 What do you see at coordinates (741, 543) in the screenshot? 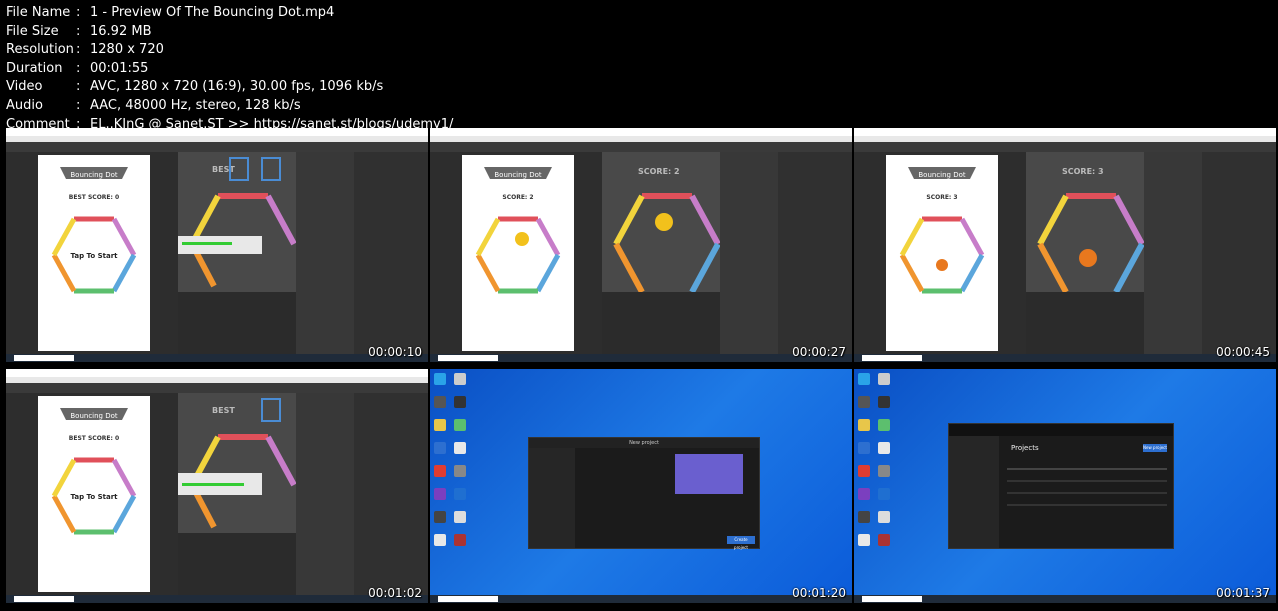
I see `create-project-button: Create project` at bounding box center [741, 543].